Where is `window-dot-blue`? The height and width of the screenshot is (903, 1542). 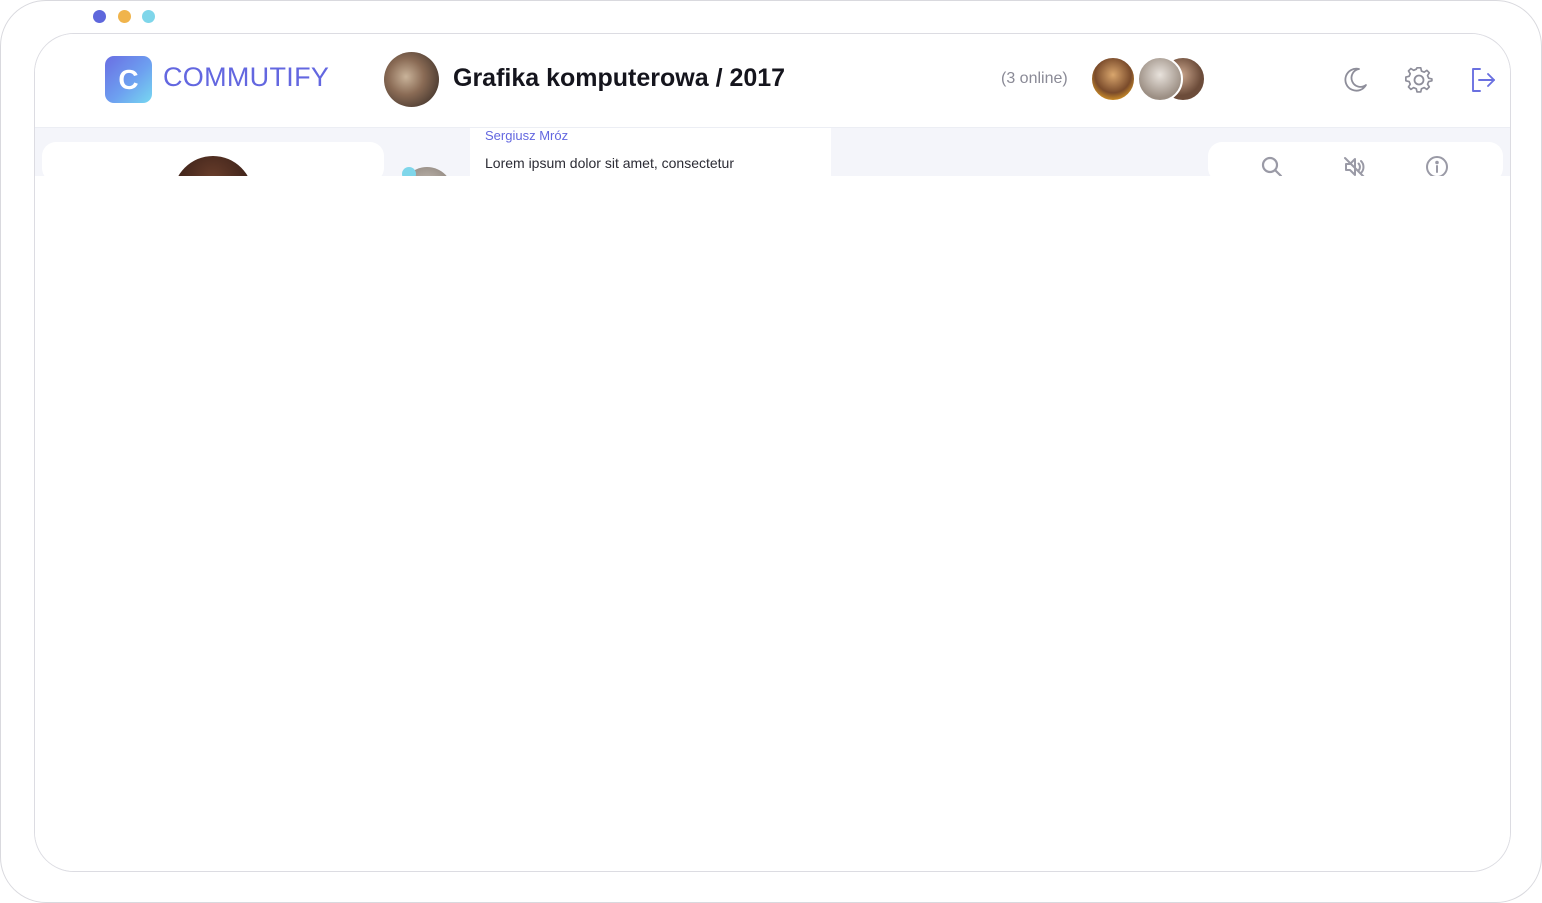 window-dot-blue is located at coordinates (99, 16).